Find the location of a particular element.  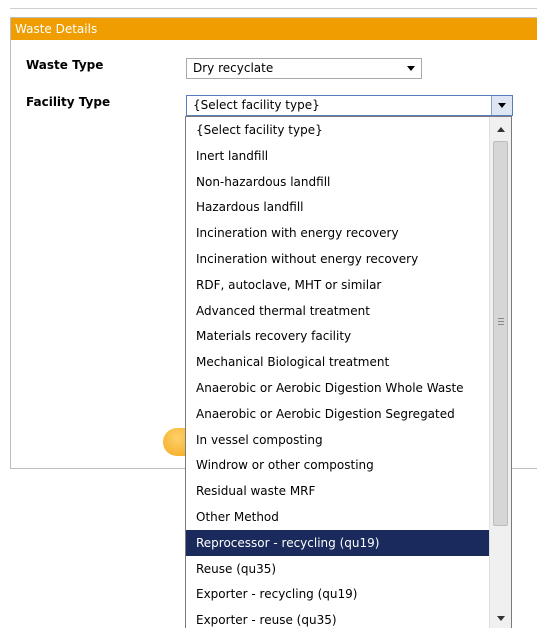

facility-type-label: Facility Type is located at coordinates (68, 102).